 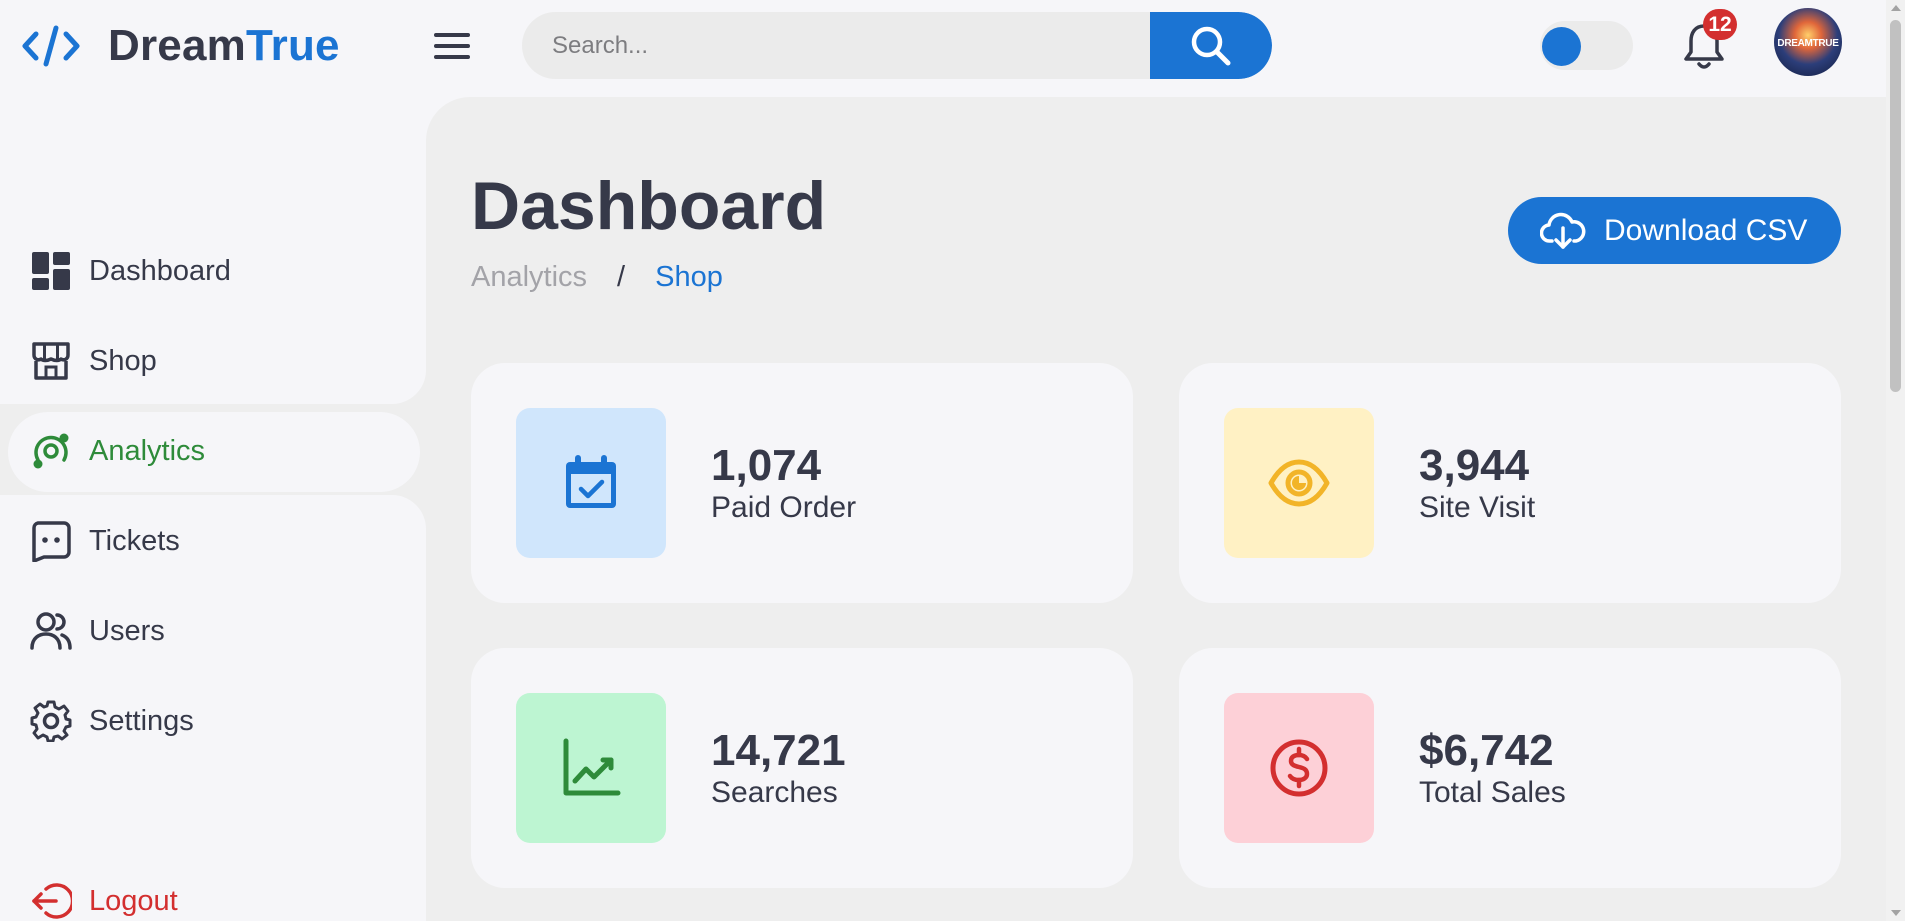 I want to click on stat-card-paid-order: 1,074 Paid Order, so click(x=802, y=483).